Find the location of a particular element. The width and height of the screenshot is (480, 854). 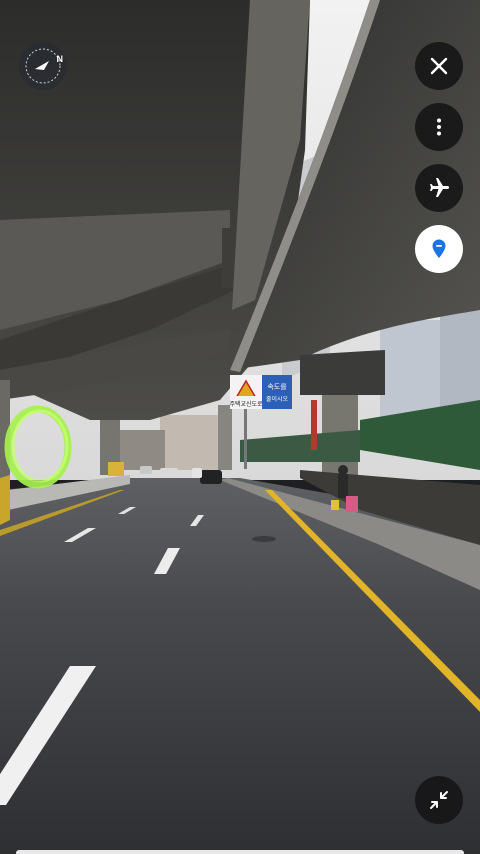

compass-north-label: N is located at coordinates (60, 59).